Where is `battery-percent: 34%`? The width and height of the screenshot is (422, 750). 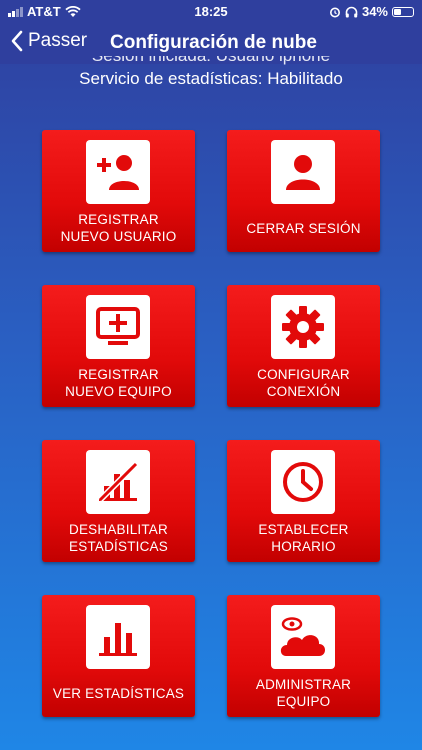
battery-percent: 34% is located at coordinates (374, 11).